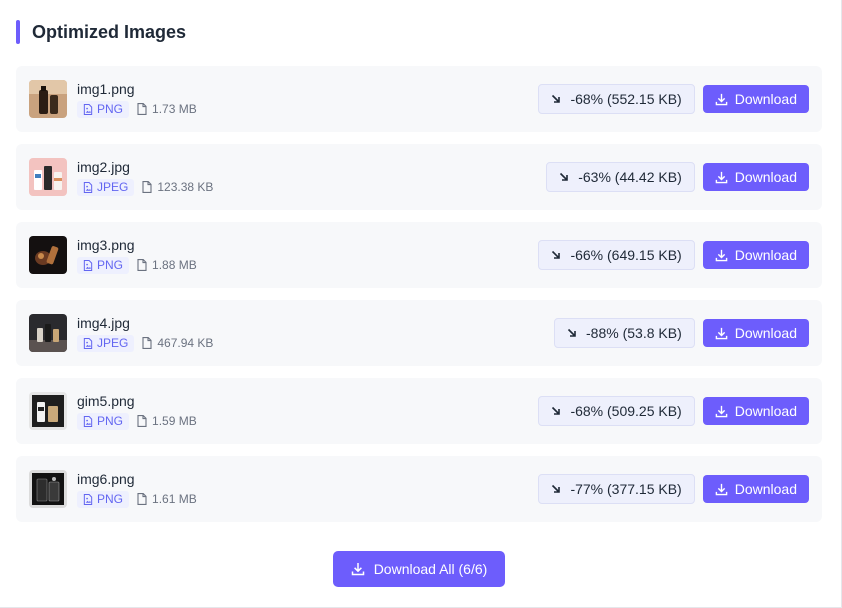  What do you see at coordinates (18, 32) in the screenshot?
I see `accent-bar` at bounding box center [18, 32].